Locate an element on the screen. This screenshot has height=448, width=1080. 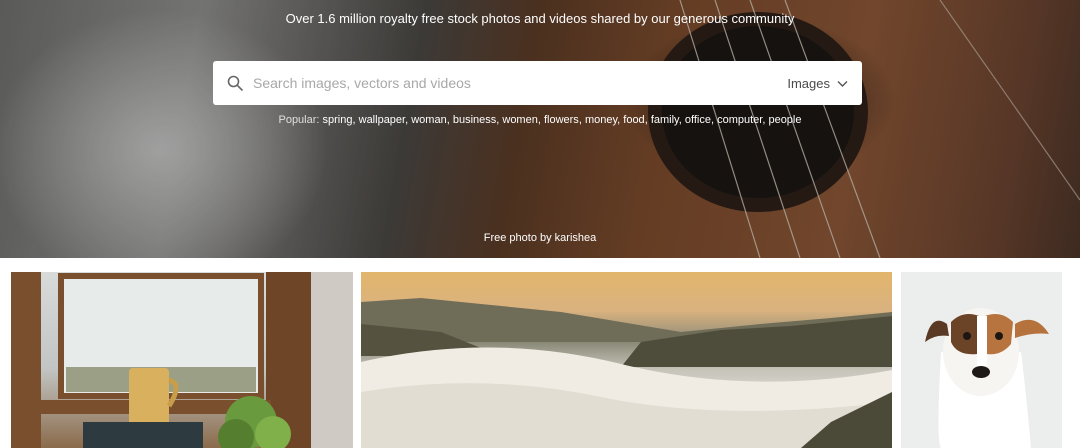
popular-tag-office: office is located at coordinates (698, 120).